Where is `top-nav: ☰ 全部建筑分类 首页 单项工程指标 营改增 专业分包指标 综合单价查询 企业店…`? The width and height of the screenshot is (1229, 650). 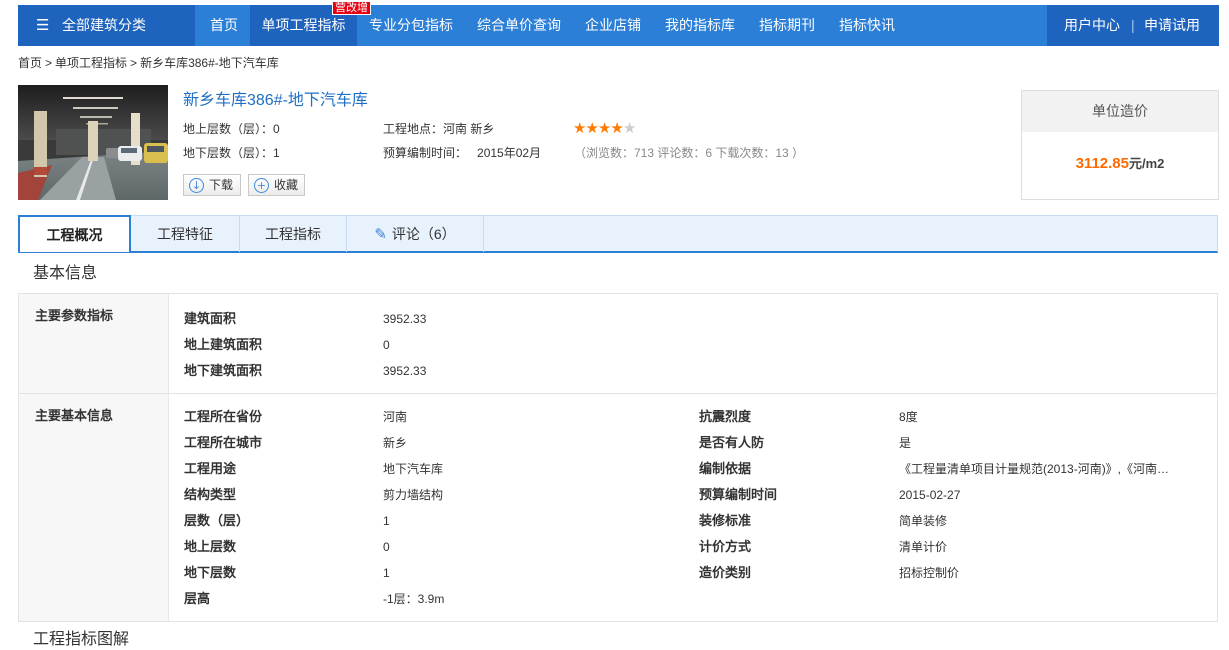 top-nav: ☰ 全部建筑分类 首页 单项工程指标 营改增 专业分包指标 综合单价查询 企业店… is located at coordinates (618, 23).